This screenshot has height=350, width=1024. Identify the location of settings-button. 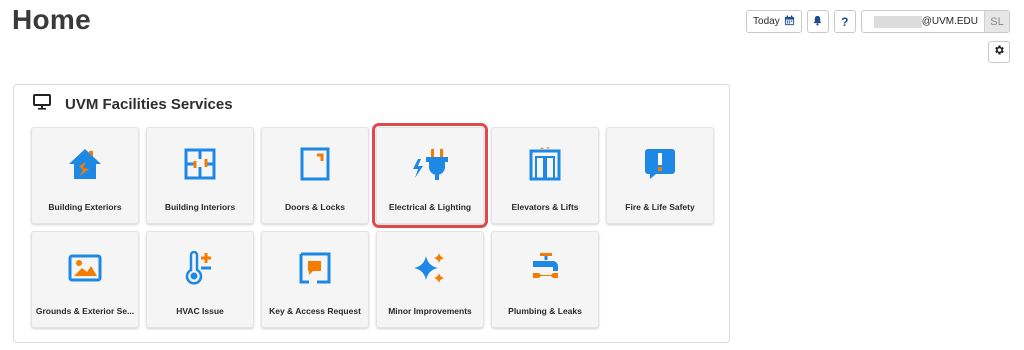
(999, 52).